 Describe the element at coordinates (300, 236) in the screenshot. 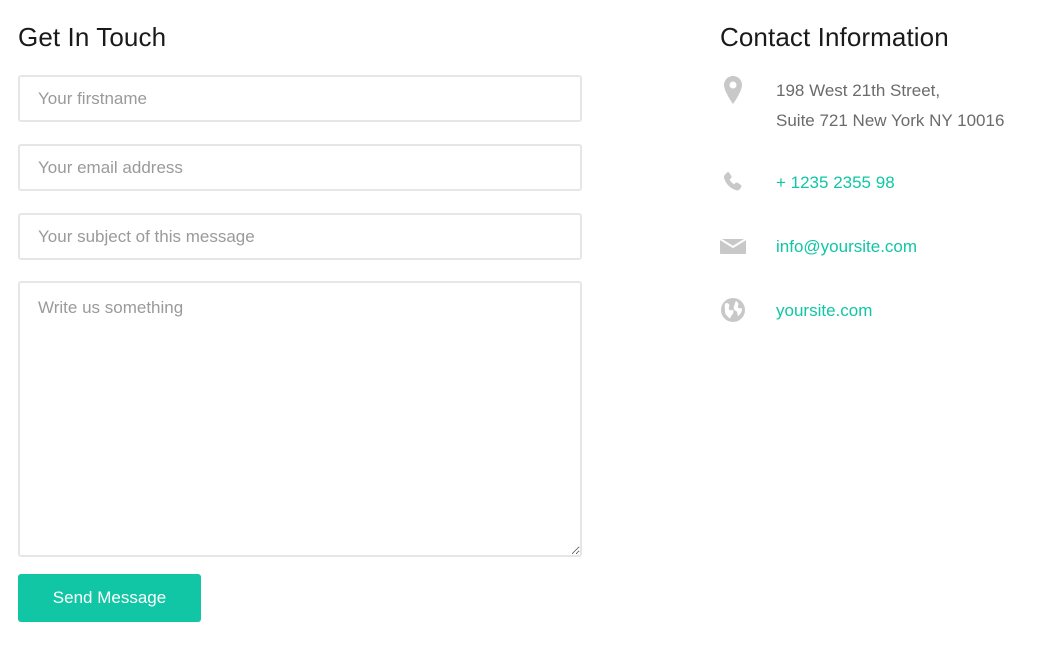

I see `subject-input` at that location.